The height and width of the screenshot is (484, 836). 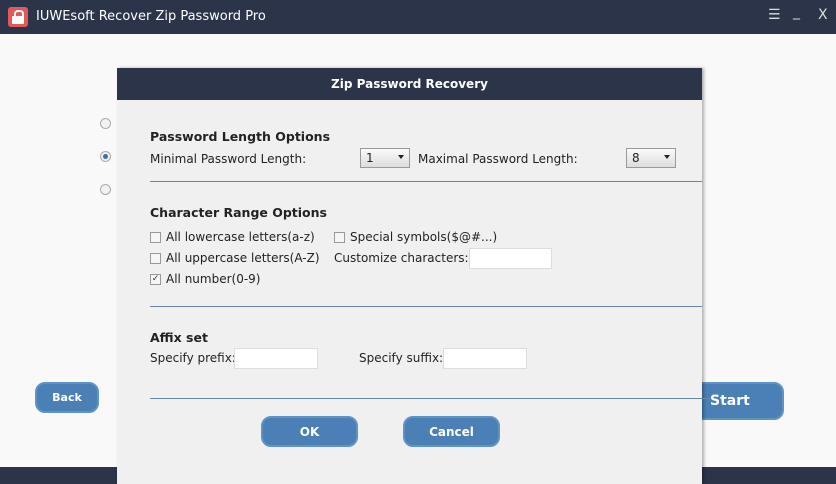 What do you see at coordinates (193, 358) in the screenshot?
I see `prefix-label: Specify prefix:` at bounding box center [193, 358].